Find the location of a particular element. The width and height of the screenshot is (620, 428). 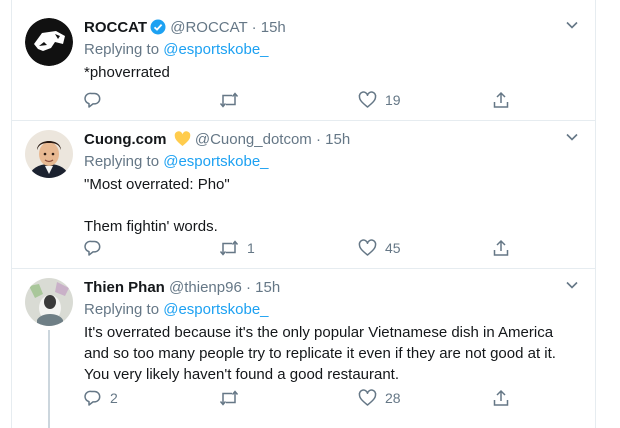

yellow-heart-icon is located at coordinates (182, 142).